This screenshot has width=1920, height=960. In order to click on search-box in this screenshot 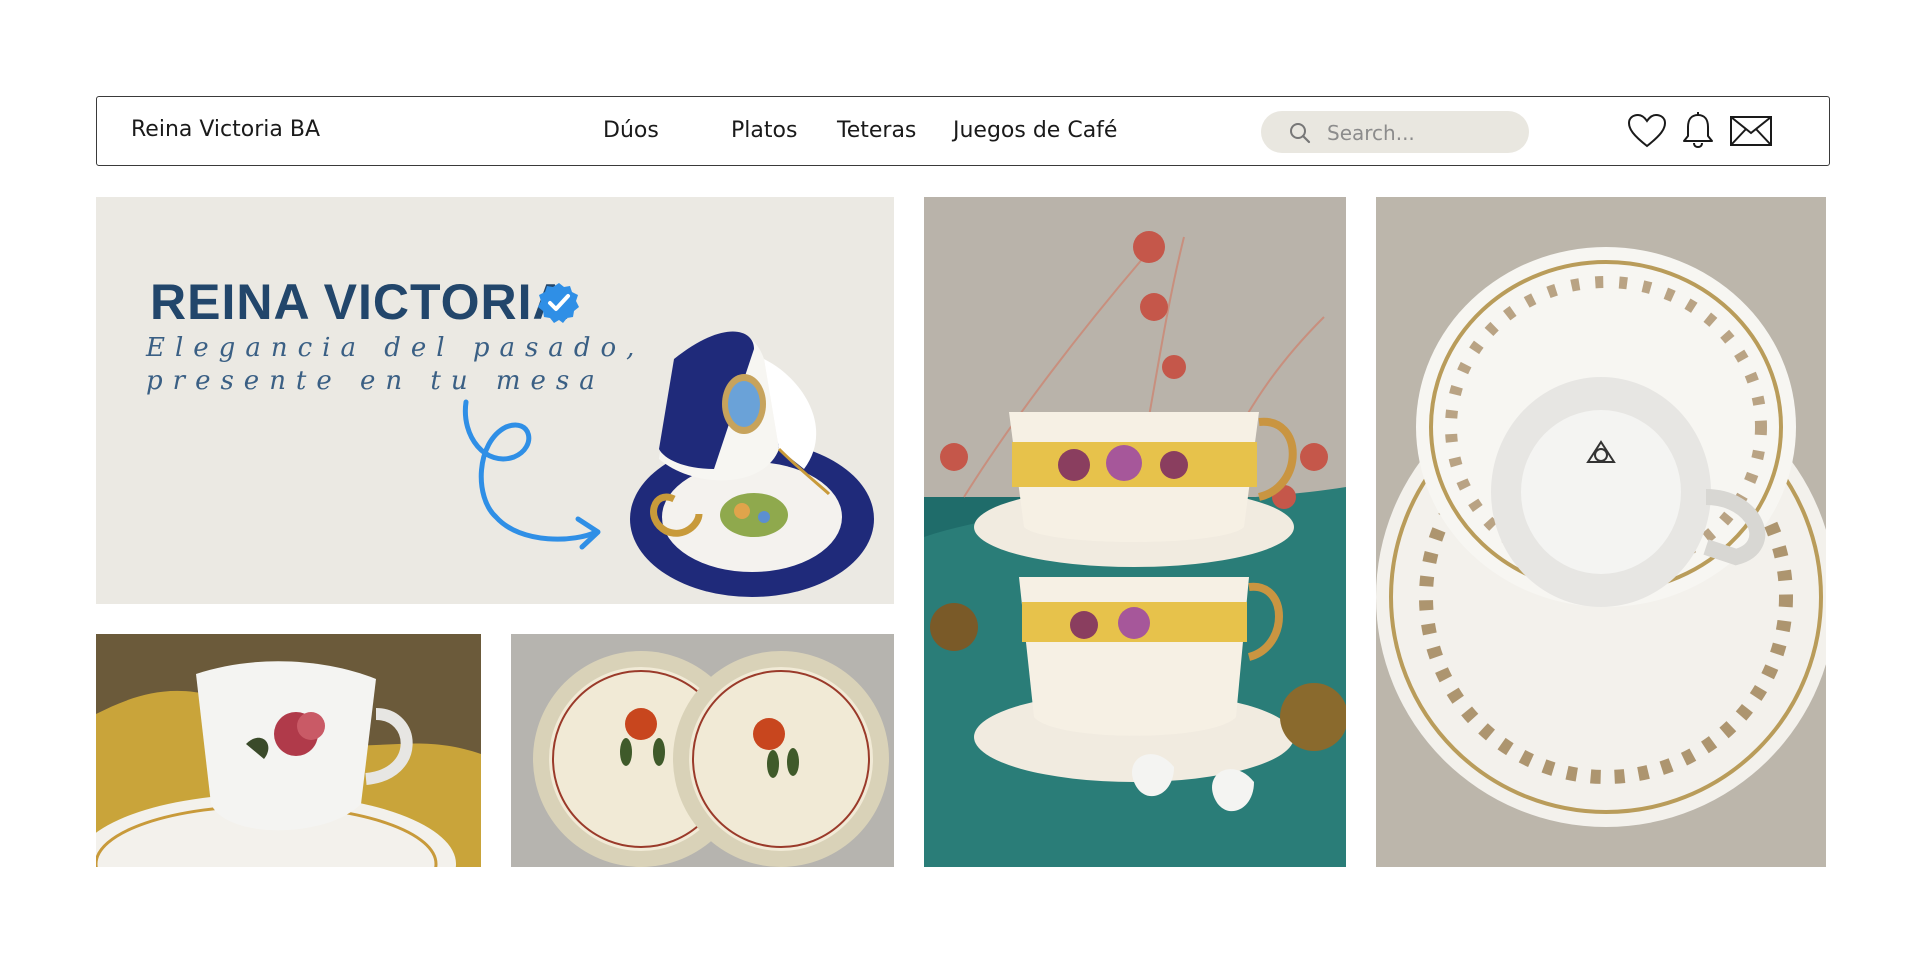, I will do `click(1395, 133)`.